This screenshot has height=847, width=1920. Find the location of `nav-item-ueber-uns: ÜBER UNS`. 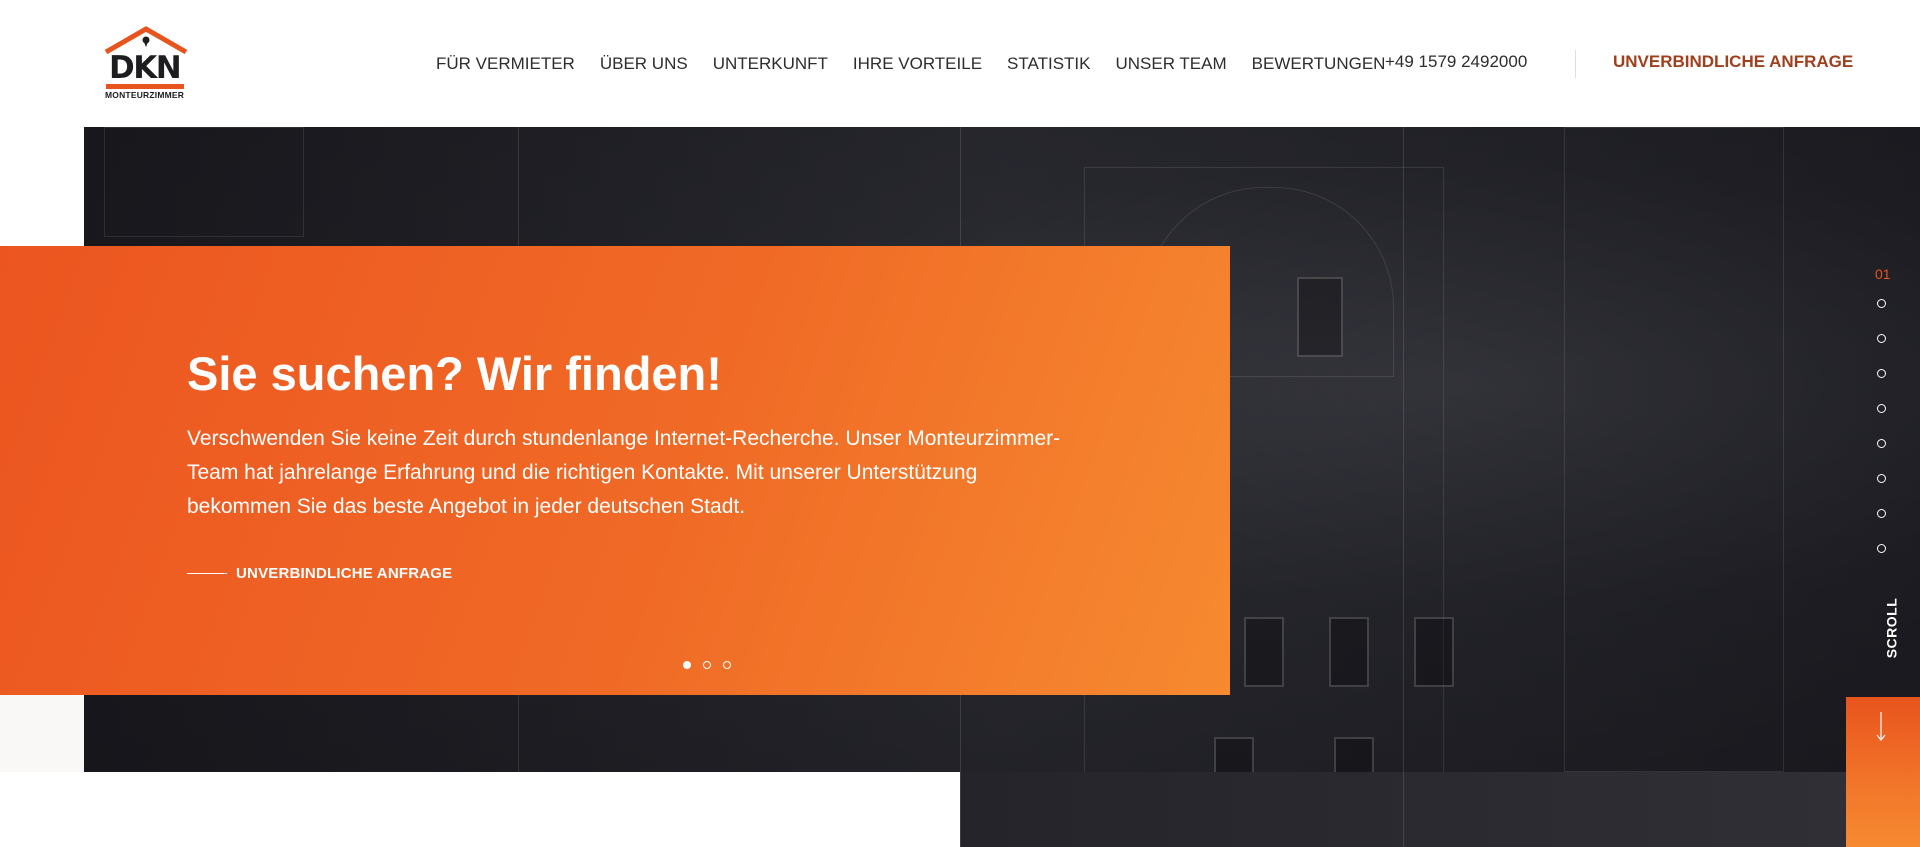

nav-item-ueber-uns: ÜBER UNS is located at coordinates (644, 64).